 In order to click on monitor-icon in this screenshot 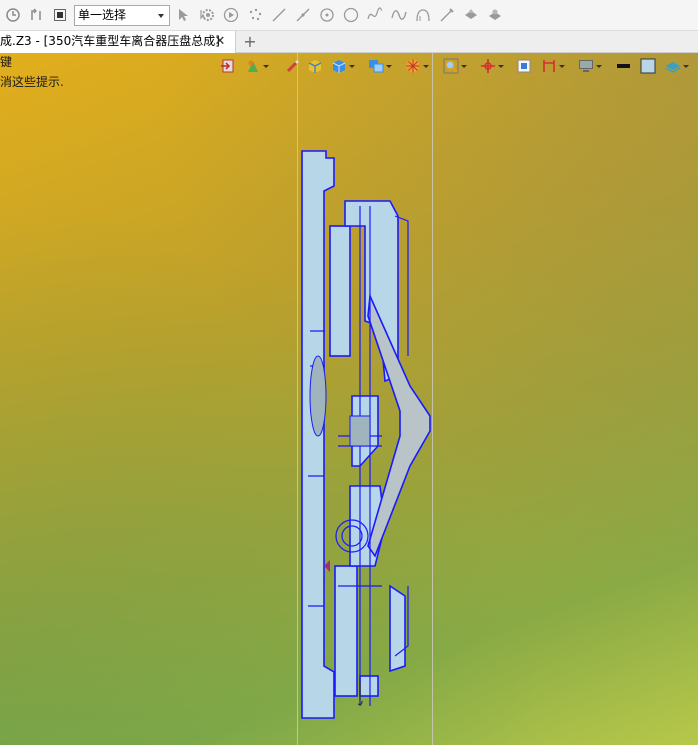, I will do `click(590, 66)`.